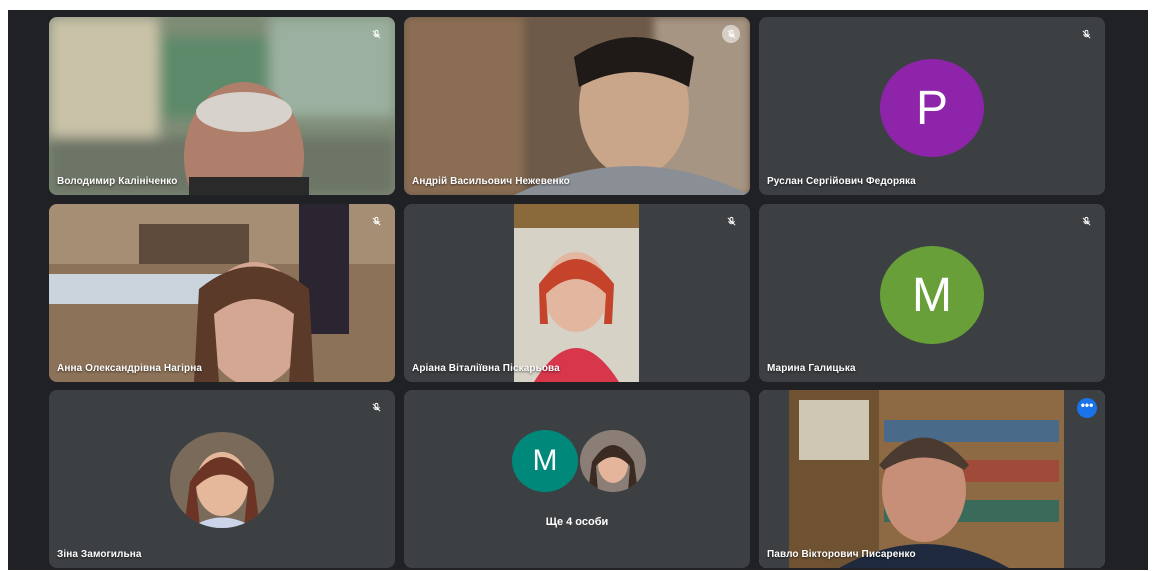  I want to click on participant-name: Марина Галицька, so click(811, 368).